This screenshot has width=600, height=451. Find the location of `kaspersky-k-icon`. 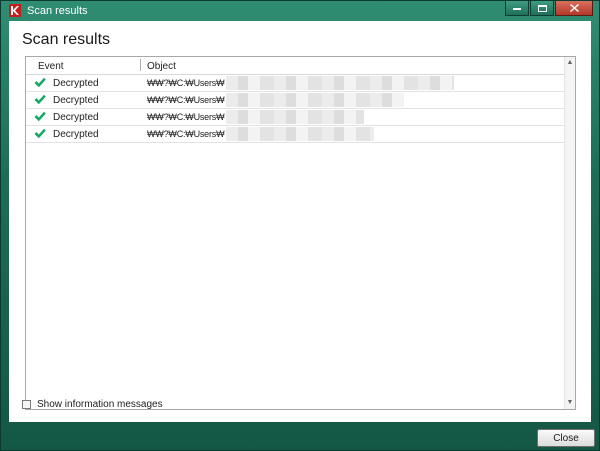

kaspersky-k-icon is located at coordinates (15, 10).